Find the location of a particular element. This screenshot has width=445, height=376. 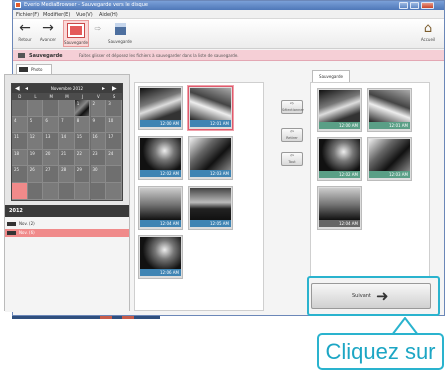

month-list: Nov. (2) Nov. (6) is located at coordinates (67, 264).